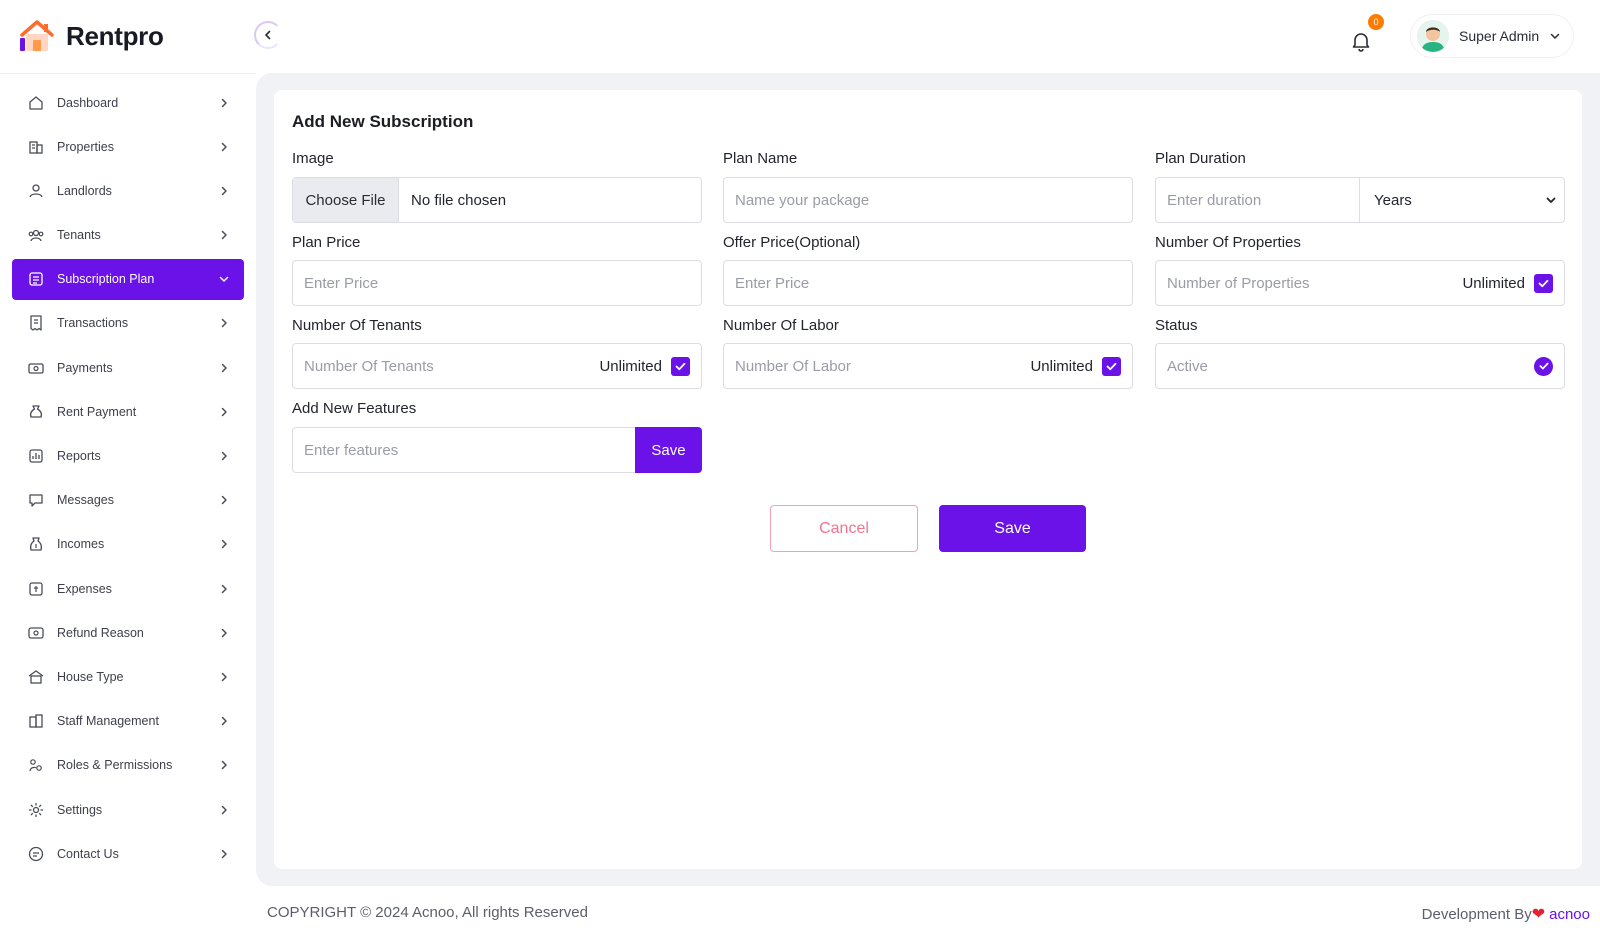 The image size is (1600, 943). What do you see at coordinates (100, 632) in the screenshot?
I see `sidebar-item-label: Refund Reason` at bounding box center [100, 632].